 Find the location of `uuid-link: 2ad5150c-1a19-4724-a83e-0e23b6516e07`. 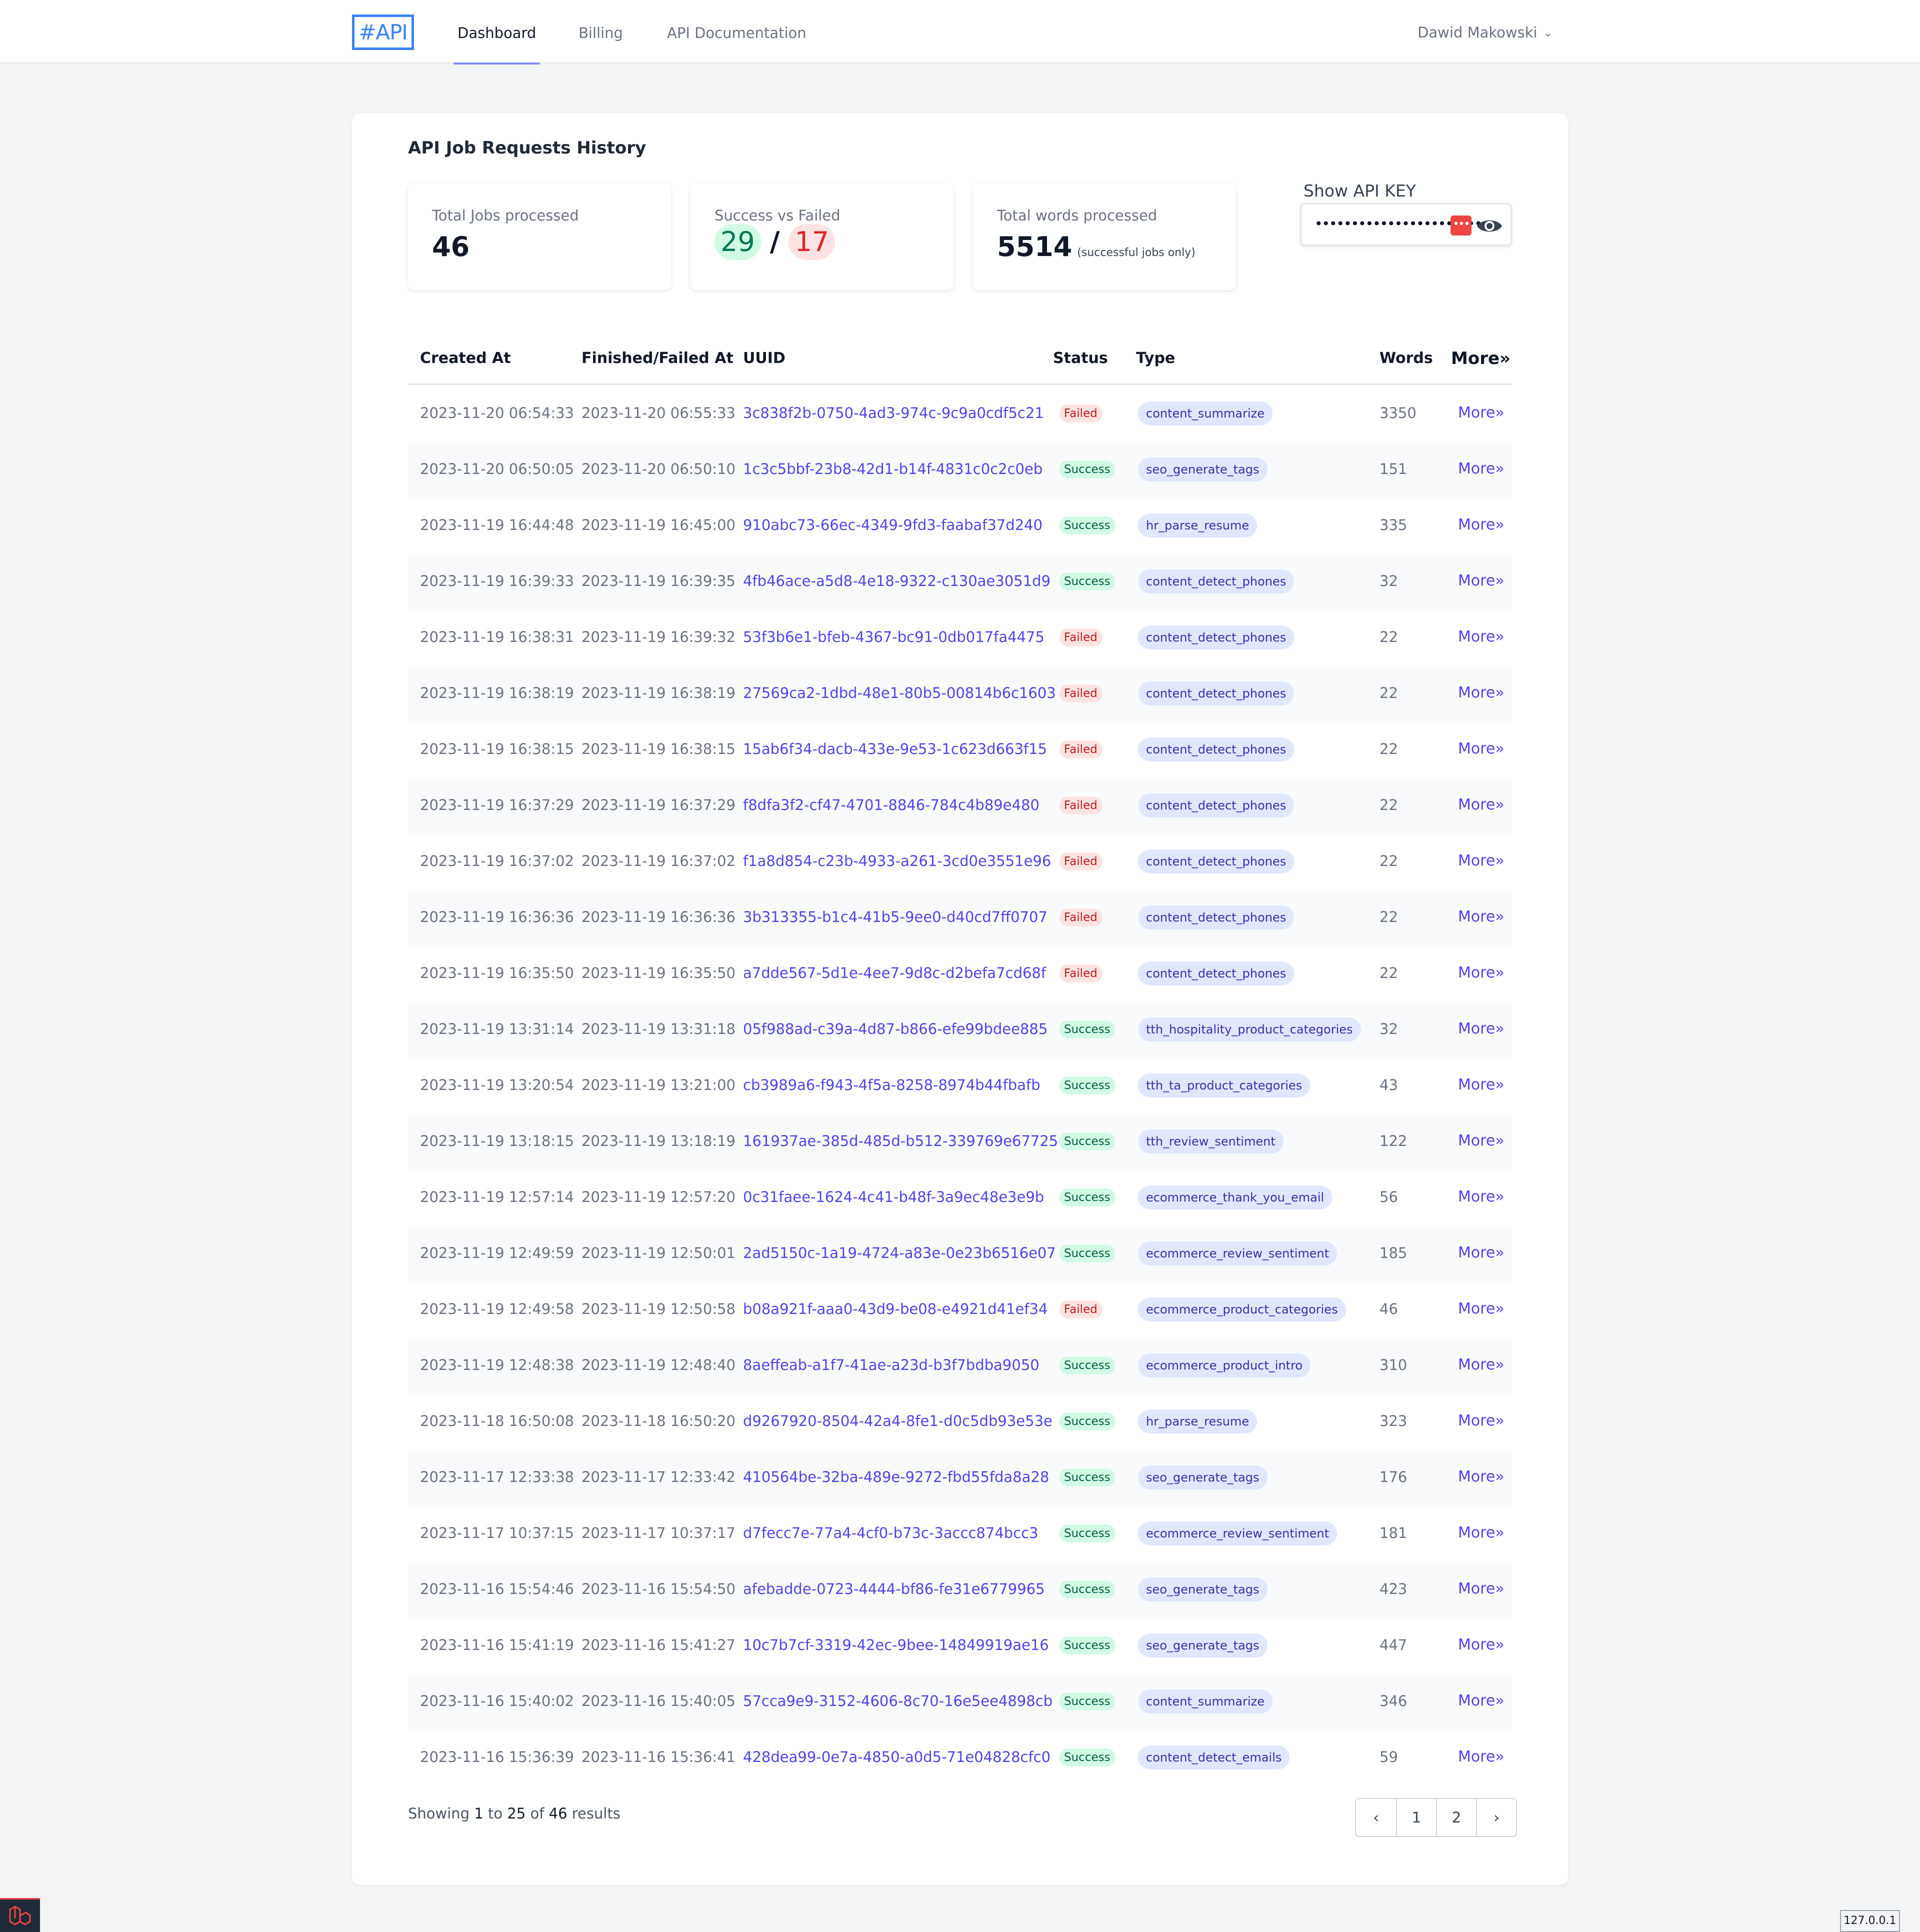

uuid-link: 2ad5150c-1a19-4724-a83e-0e23b6516e07 is located at coordinates (899, 1253).